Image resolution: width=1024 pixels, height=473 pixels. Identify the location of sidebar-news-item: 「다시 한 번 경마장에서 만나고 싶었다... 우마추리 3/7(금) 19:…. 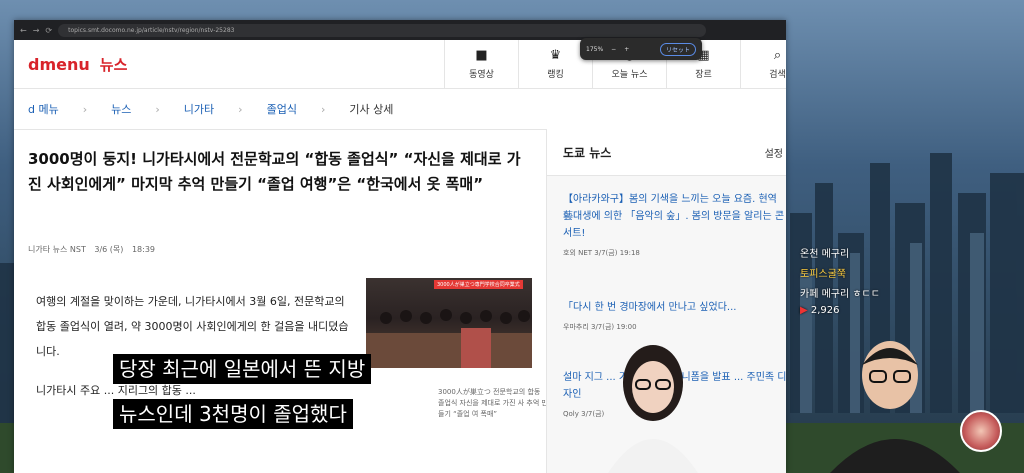
(674, 315).